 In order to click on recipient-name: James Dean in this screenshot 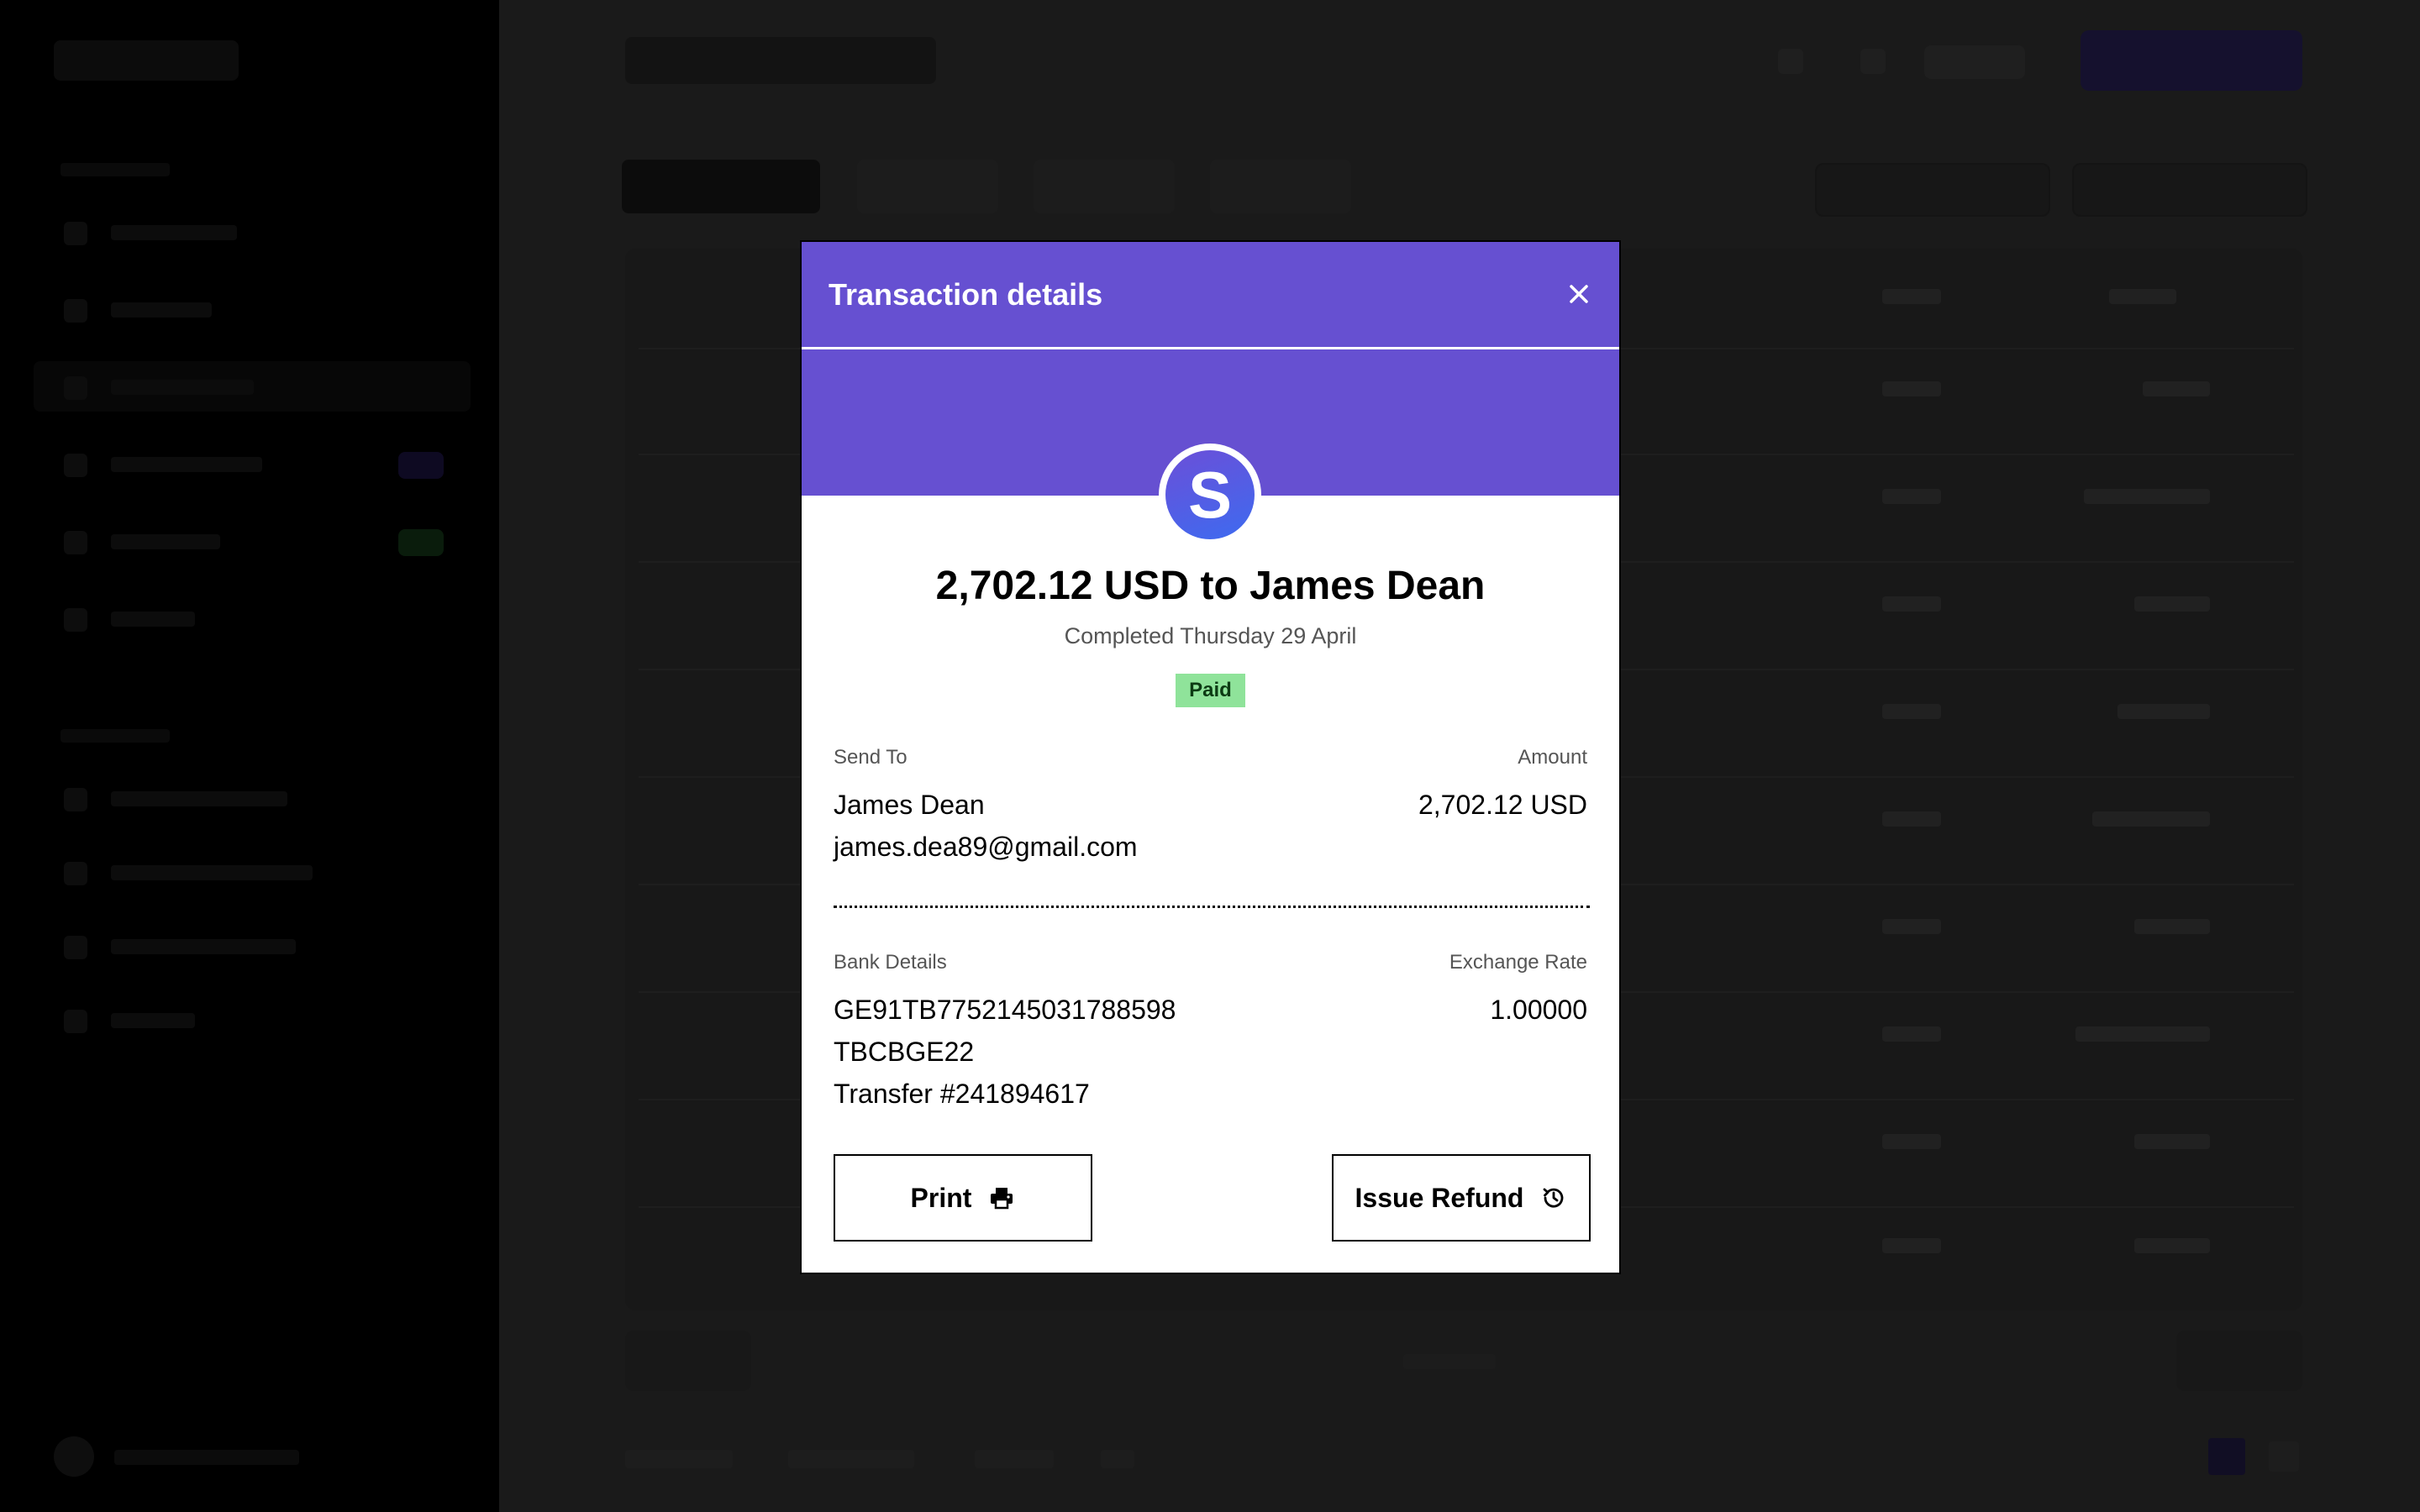, I will do `click(909, 805)`.